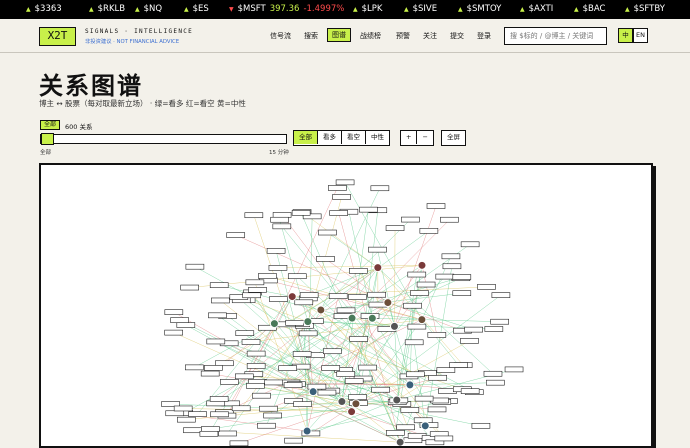 The width and height of the screenshot is (690, 448). Describe the element at coordinates (367, 9) in the screenshot. I see `ticker-item: ▲$LPK` at that location.